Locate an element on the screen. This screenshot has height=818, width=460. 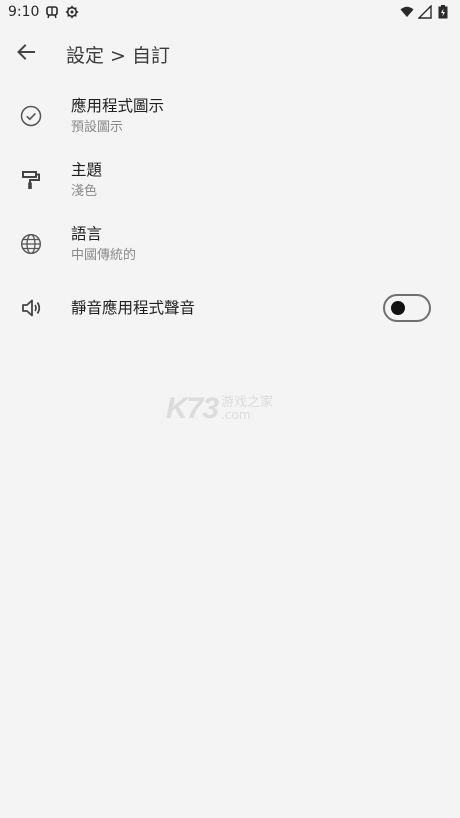
signal-icon is located at coordinates (425, 12).